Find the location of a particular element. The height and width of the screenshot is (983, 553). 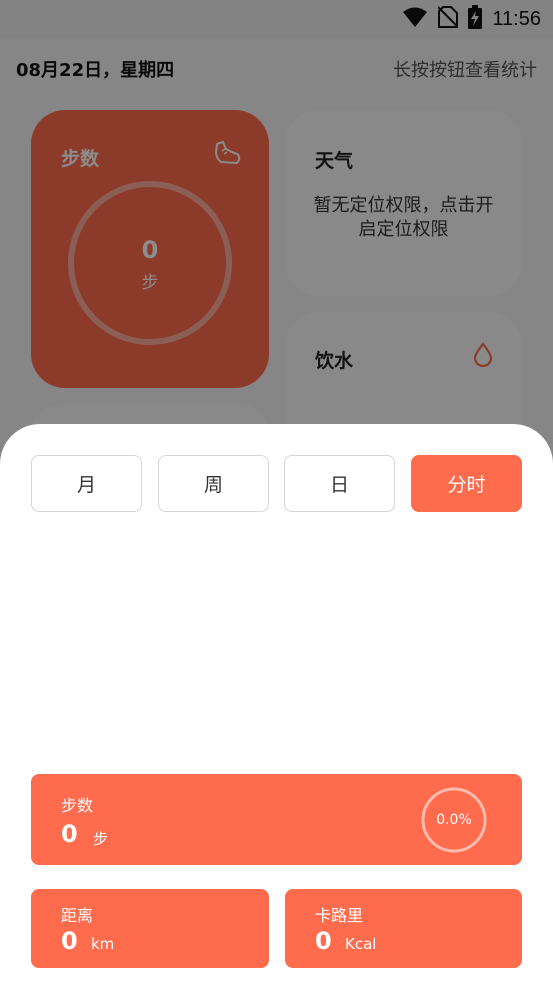

tab-day: 日 is located at coordinates (339, 483).